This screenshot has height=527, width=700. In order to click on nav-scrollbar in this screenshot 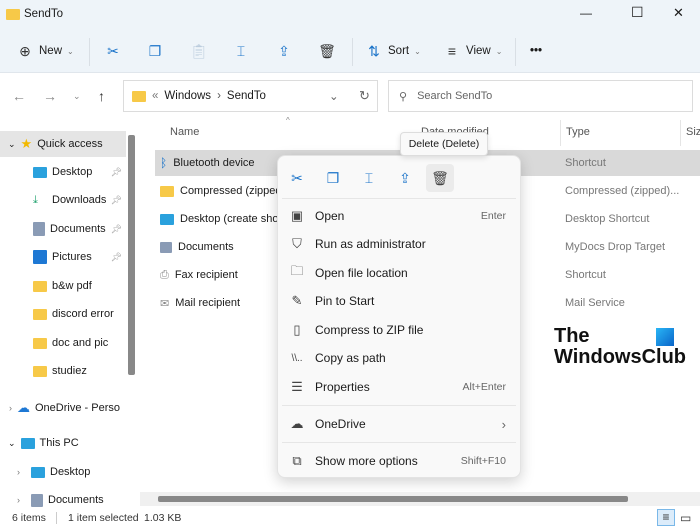, I will do `click(131, 255)`.